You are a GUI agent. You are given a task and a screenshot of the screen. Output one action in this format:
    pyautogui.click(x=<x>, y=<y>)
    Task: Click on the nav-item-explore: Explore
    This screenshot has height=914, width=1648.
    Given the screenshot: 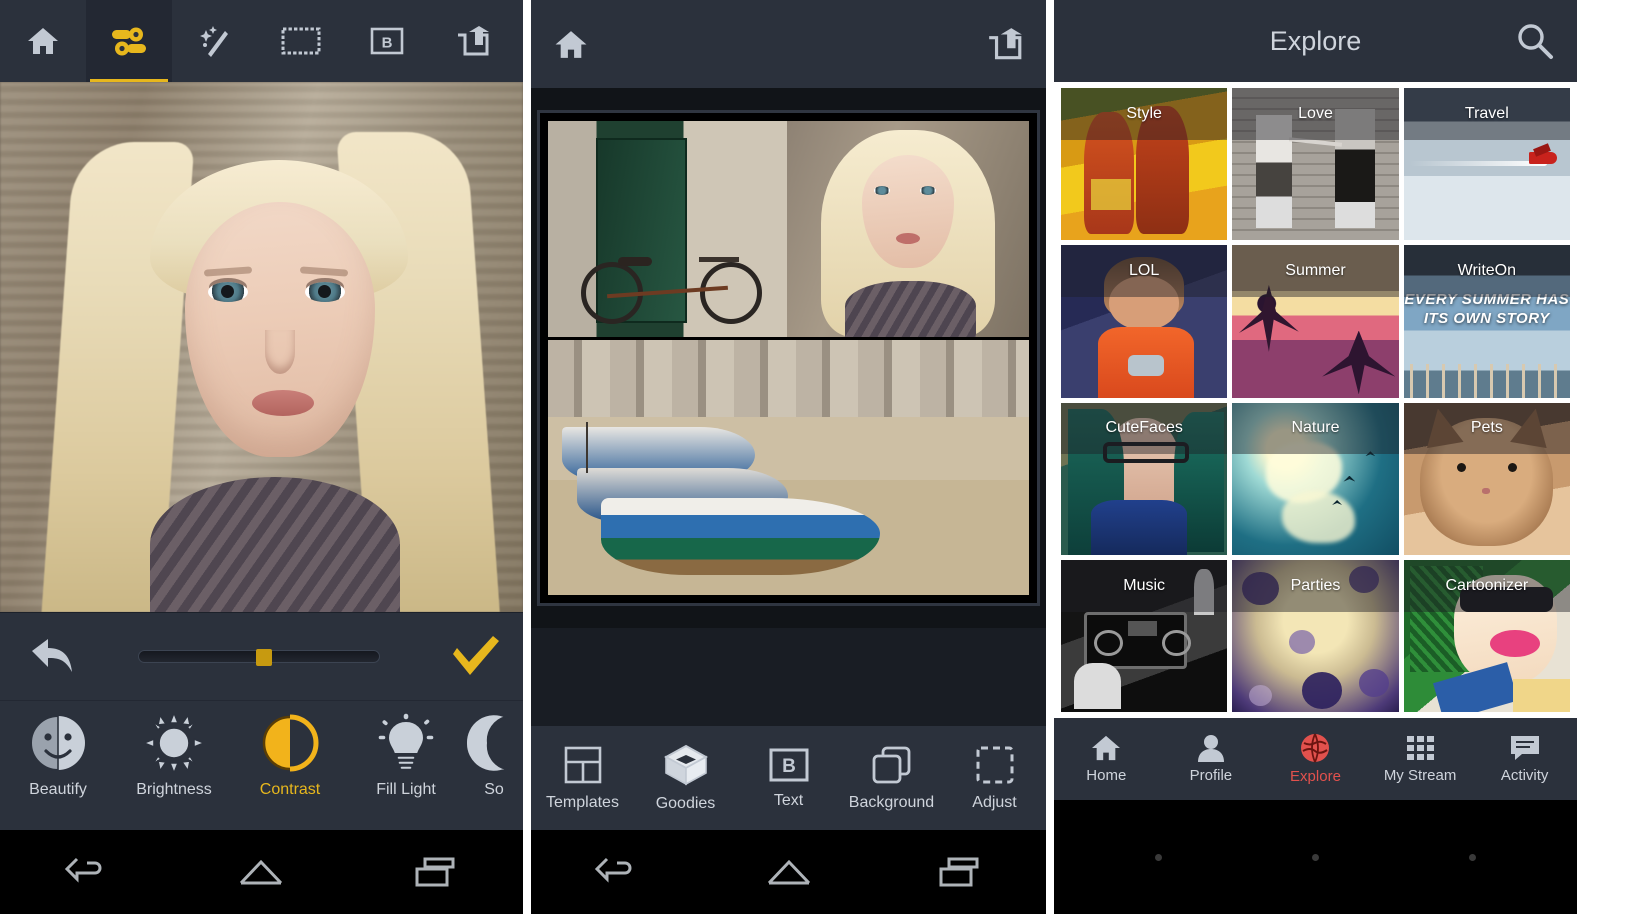 What is the action you would take?
    pyautogui.click(x=1315, y=759)
    